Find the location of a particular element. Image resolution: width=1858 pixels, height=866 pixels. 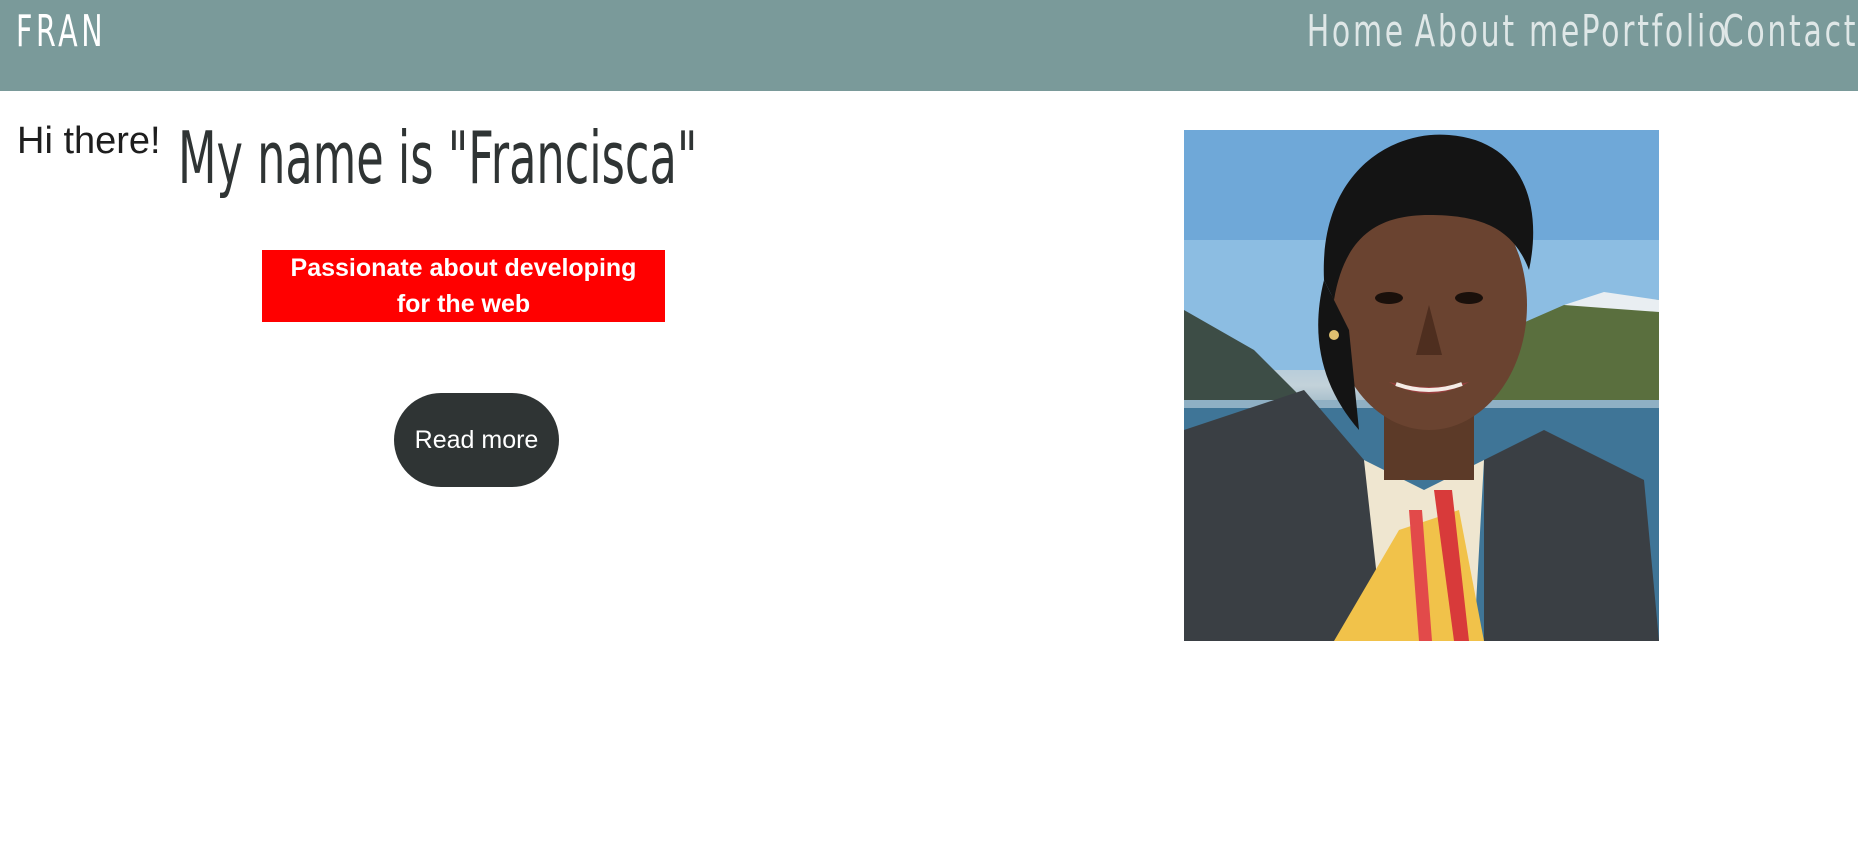

tagline-banner: Passionate about developing for the web is located at coordinates (463, 286).